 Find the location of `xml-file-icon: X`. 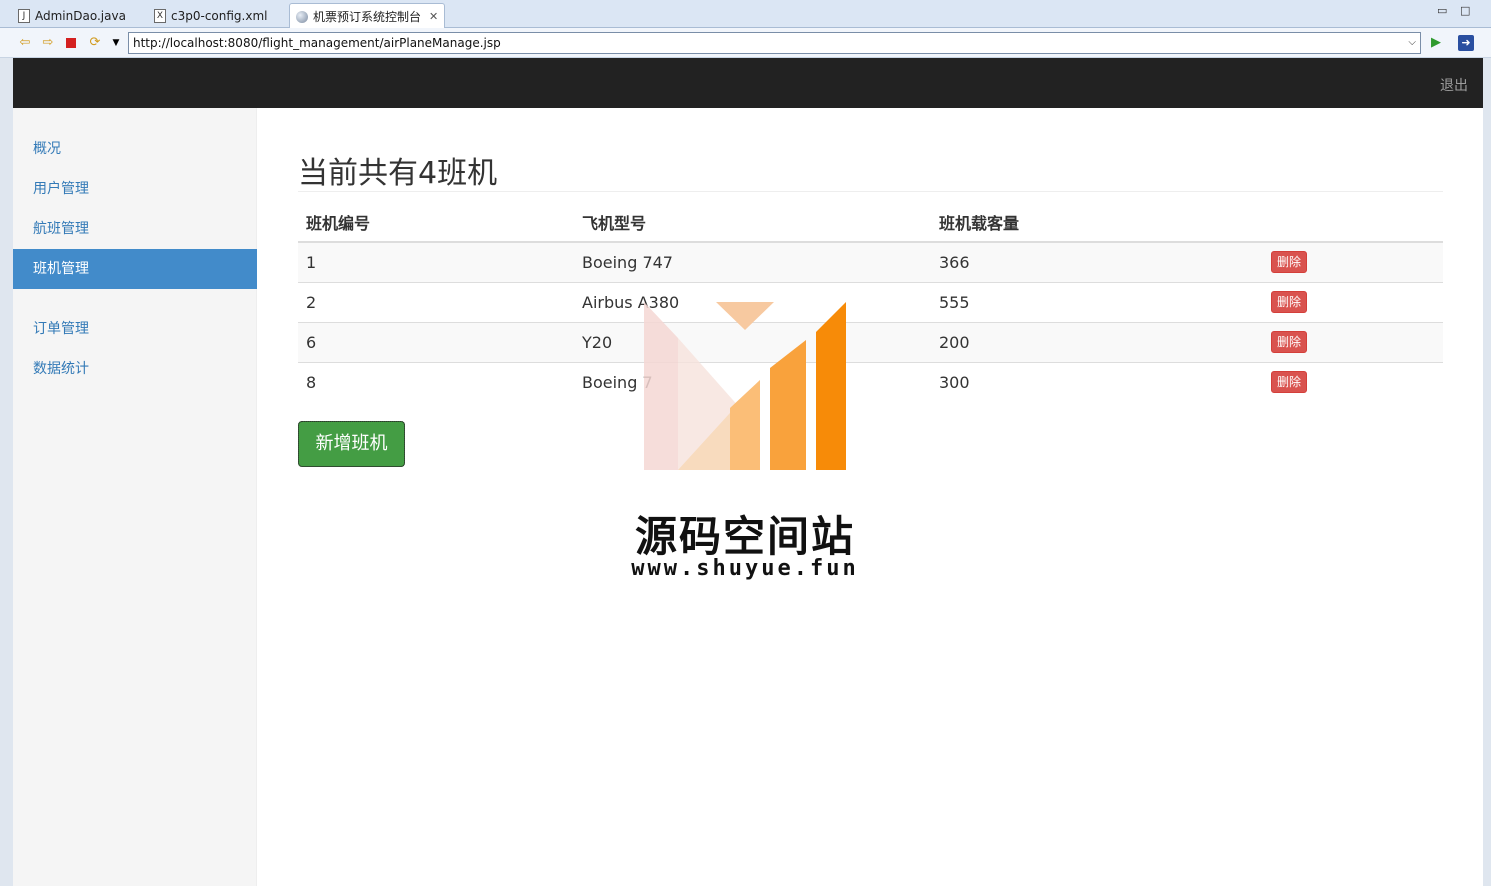

xml-file-icon: X is located at coordinates (160, 15).